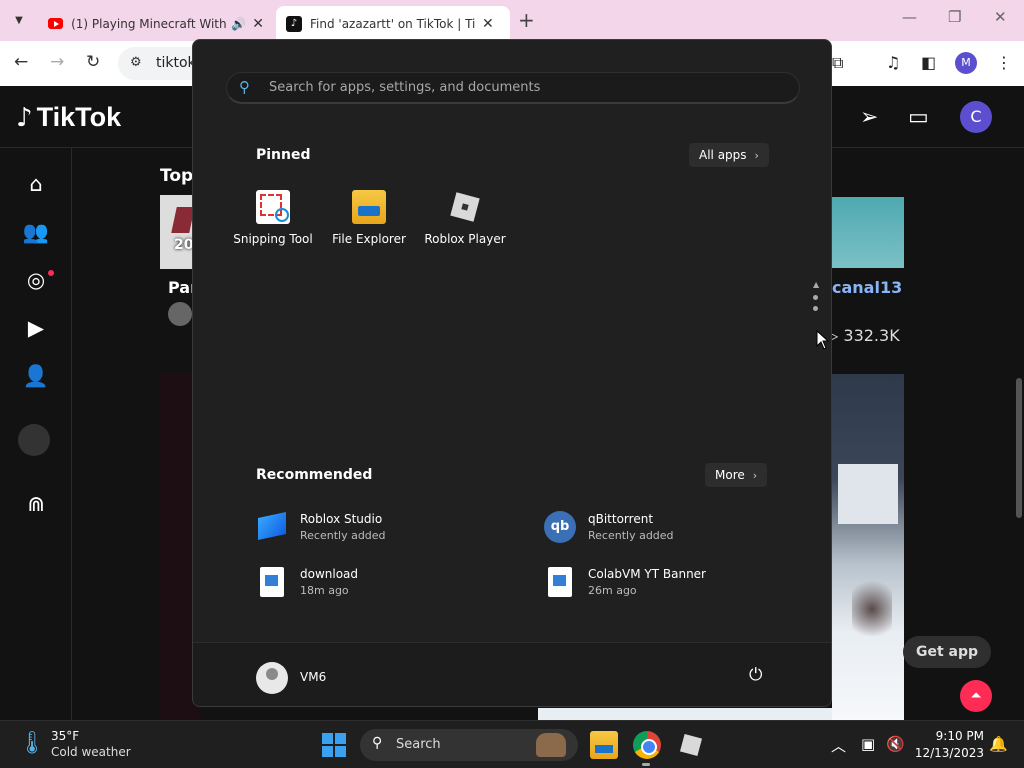 This screenshot has height=768, width=1024. Describe the element at coordinates (65, 736) in the screenshot. I see `weather-temperature: 35°F` at that location.